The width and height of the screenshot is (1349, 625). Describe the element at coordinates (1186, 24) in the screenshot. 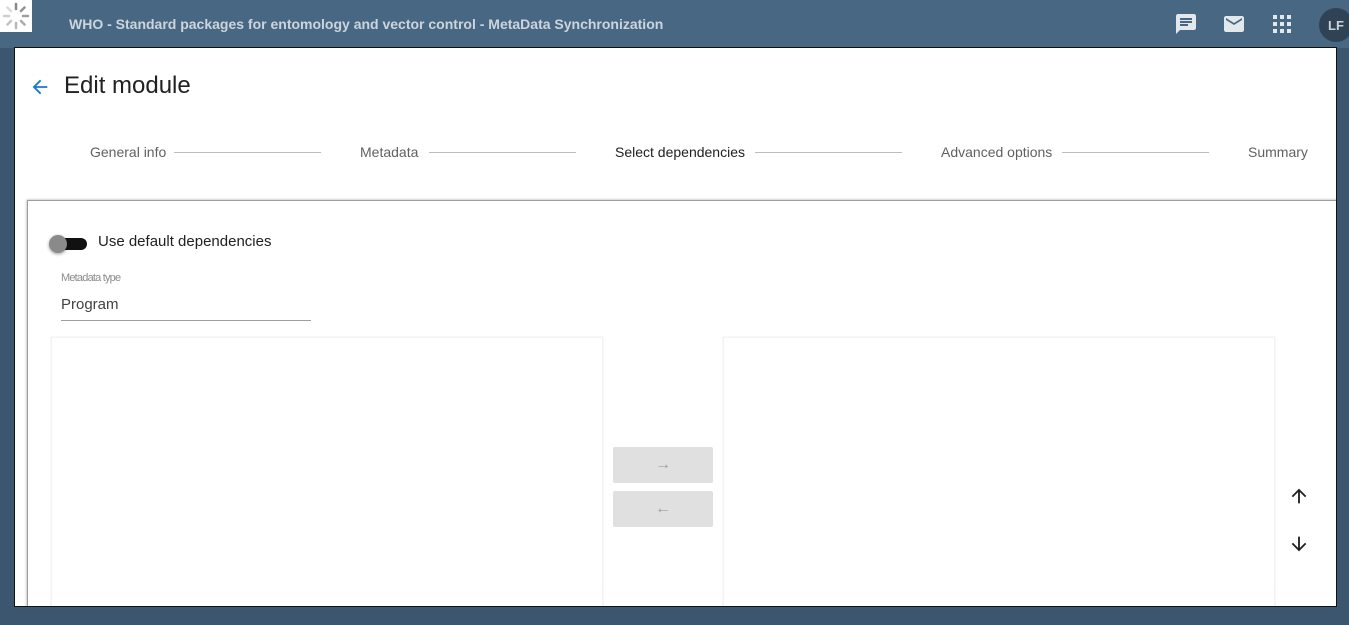

I see `chat-icon` at that location.